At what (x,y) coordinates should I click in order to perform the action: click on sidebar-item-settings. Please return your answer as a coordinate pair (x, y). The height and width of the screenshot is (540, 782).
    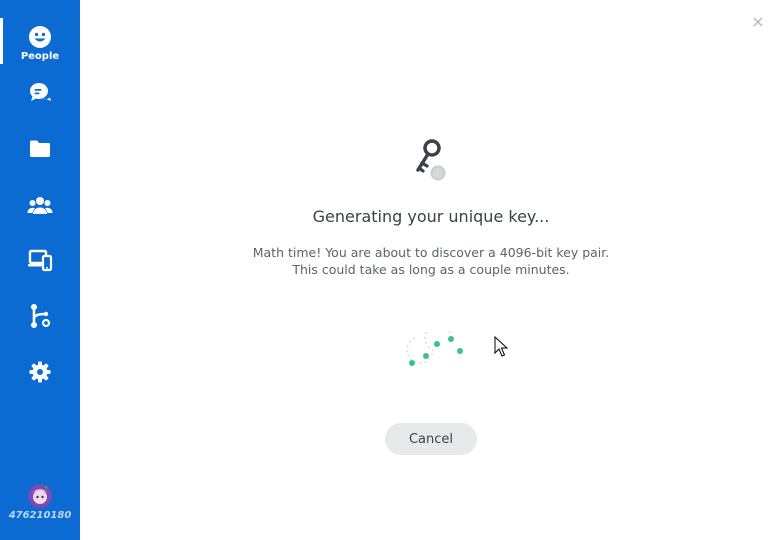
    Looking at the image, I should click on (40, 372).